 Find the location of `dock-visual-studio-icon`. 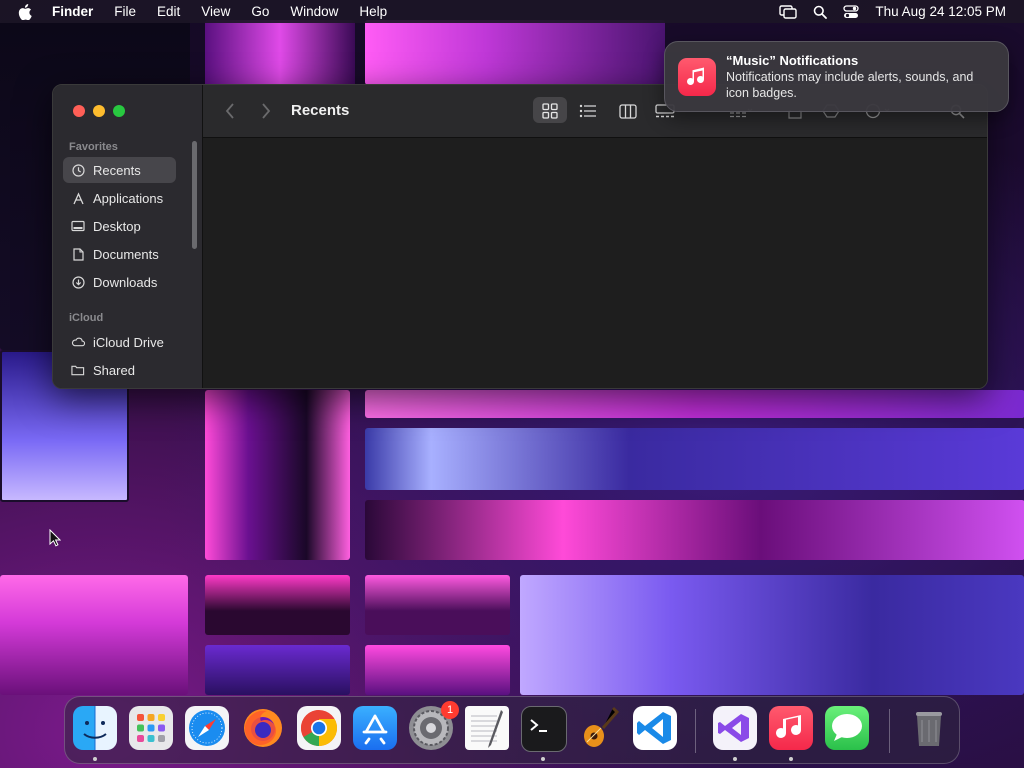

dock-visual-studio-icon is located at coordinates (735, 728).